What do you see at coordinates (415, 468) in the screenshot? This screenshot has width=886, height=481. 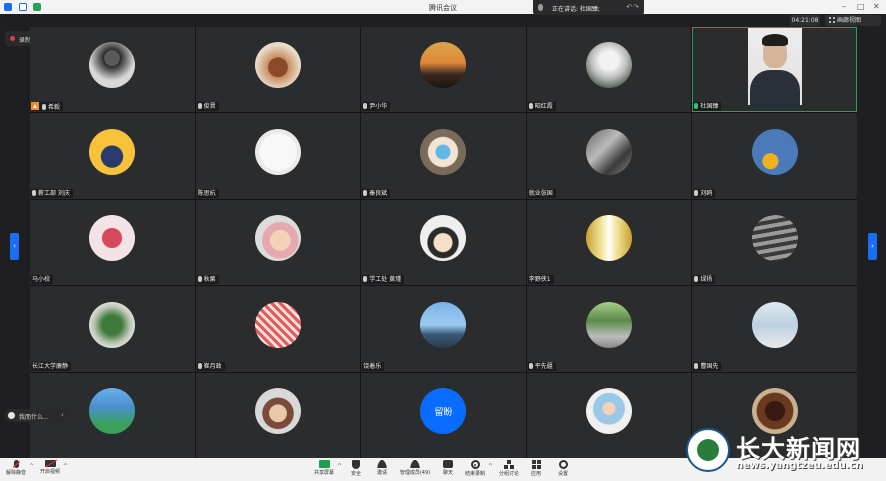 I see `manage-members-button: 管理成员(49)` at bounding box center [415, 468].